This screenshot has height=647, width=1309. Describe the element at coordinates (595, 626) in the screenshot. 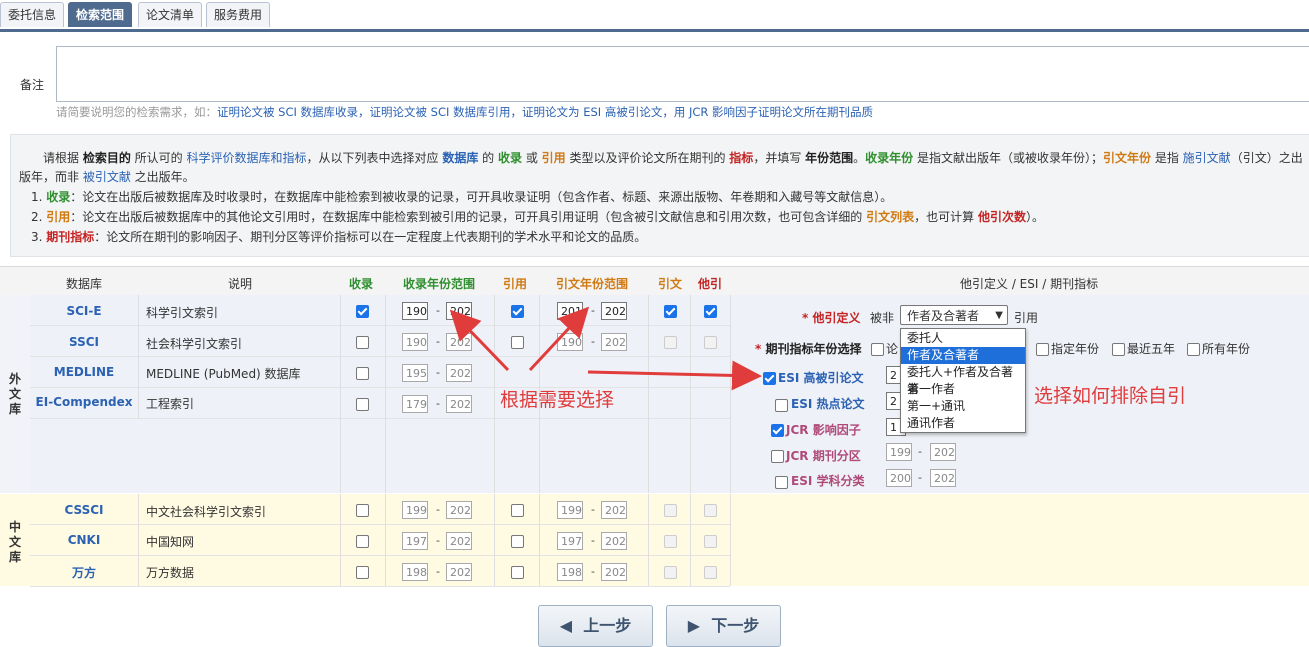

I see `prev-step-button: ◀ 上一步` at that location.